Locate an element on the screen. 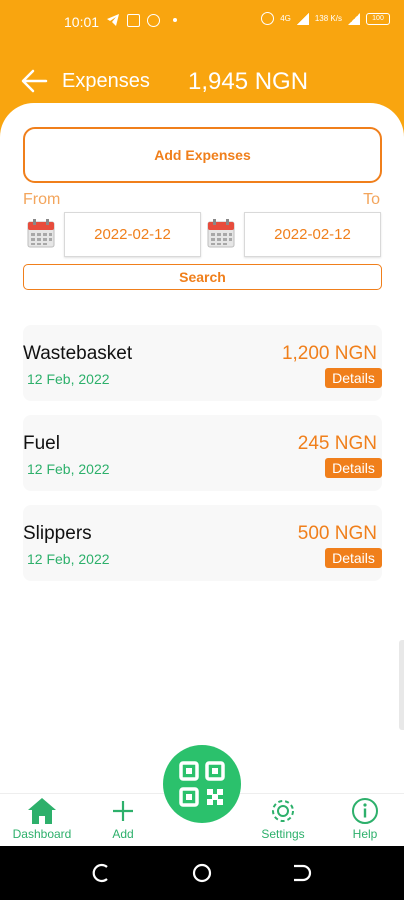  nav-add-label: Add is located at coordinates (123, 834).